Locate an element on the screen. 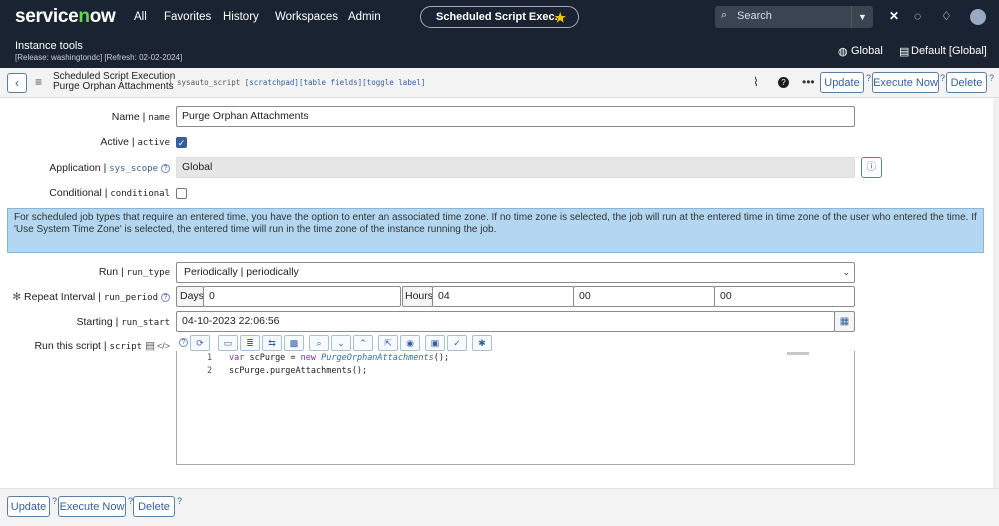 Image resolution: width=999 pixels, height=526 pixels. more-options-icon: ••• is located at coordinates (808, 82).